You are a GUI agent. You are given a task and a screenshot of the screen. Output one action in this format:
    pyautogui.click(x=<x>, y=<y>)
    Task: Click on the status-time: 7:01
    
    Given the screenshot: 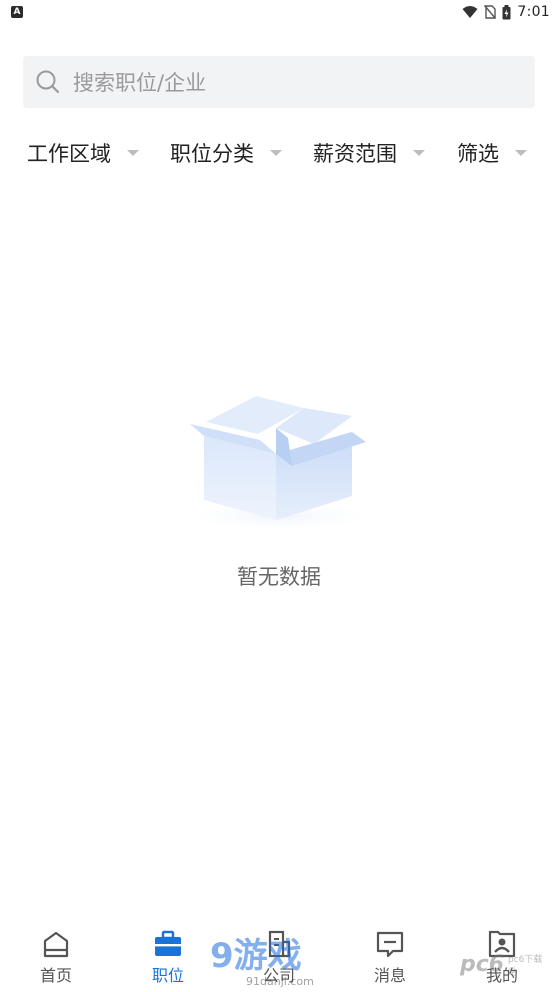 What is the action you would take?
    pyautogui.click(x=533, y=12)
    